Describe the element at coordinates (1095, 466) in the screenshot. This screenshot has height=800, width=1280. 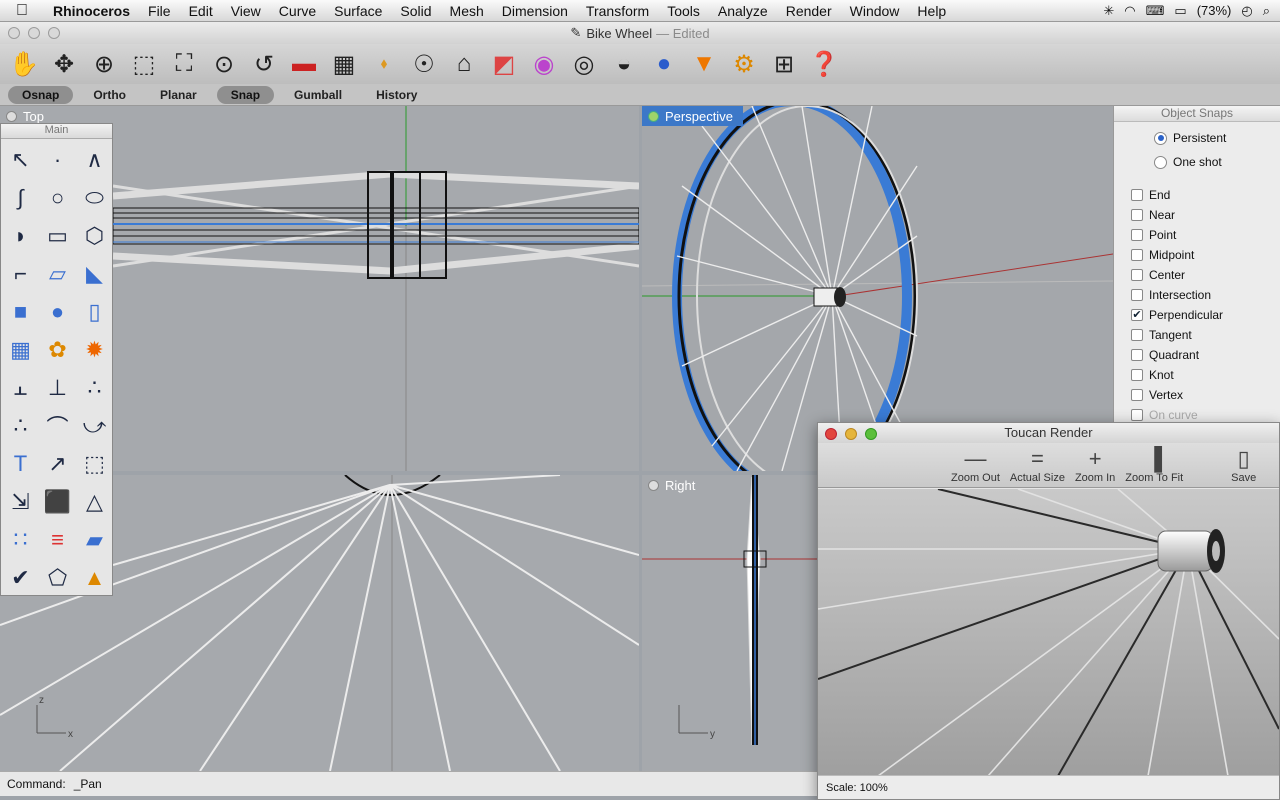
I see `zoom-in-button: + Zoom In` at that location.